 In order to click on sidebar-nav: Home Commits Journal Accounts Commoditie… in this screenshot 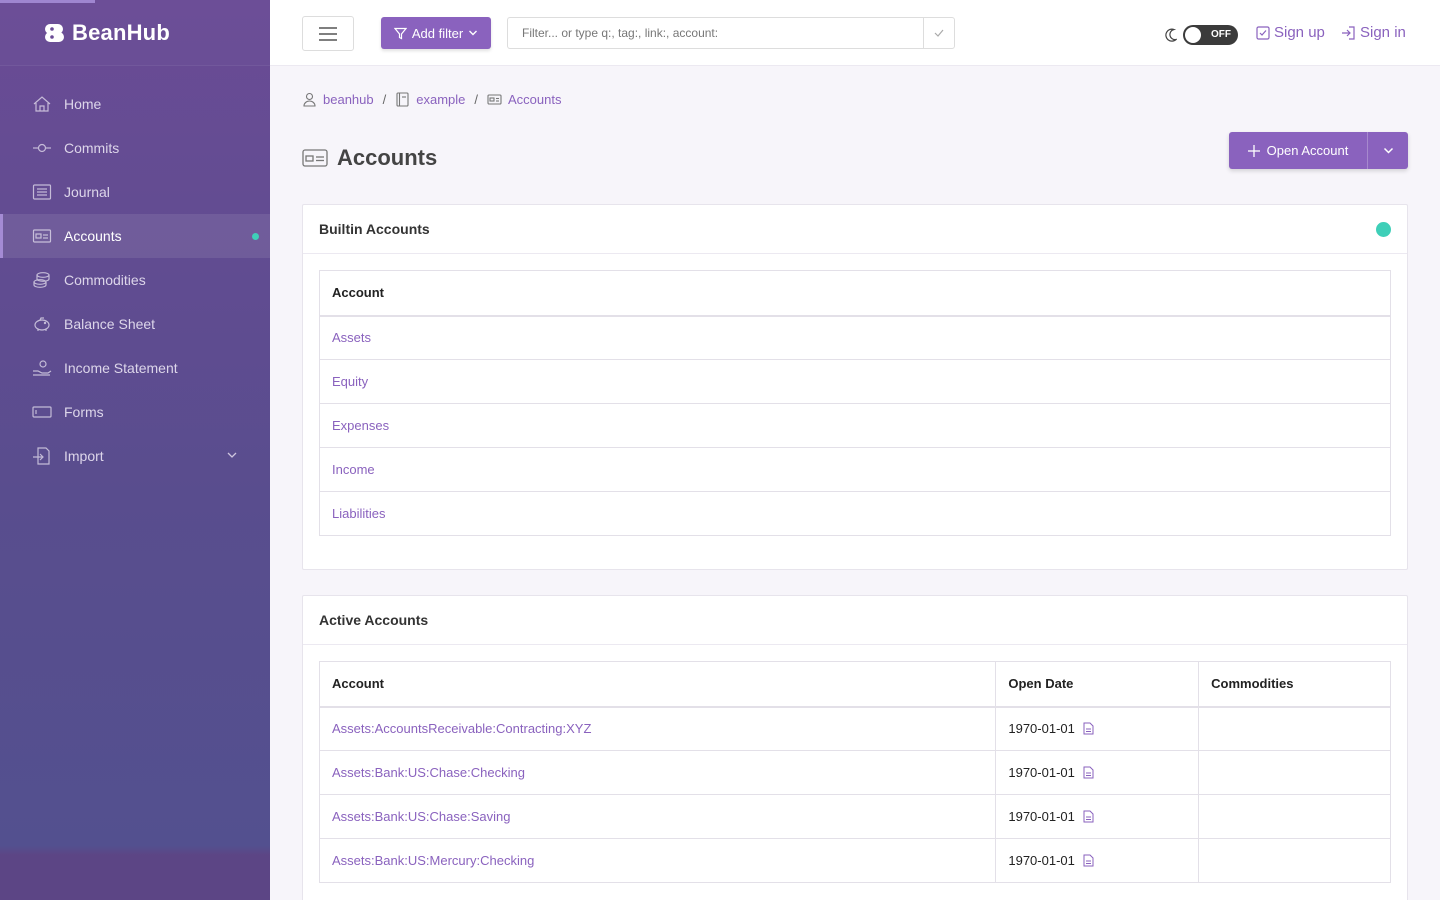, I will do `click(135, 280)`.